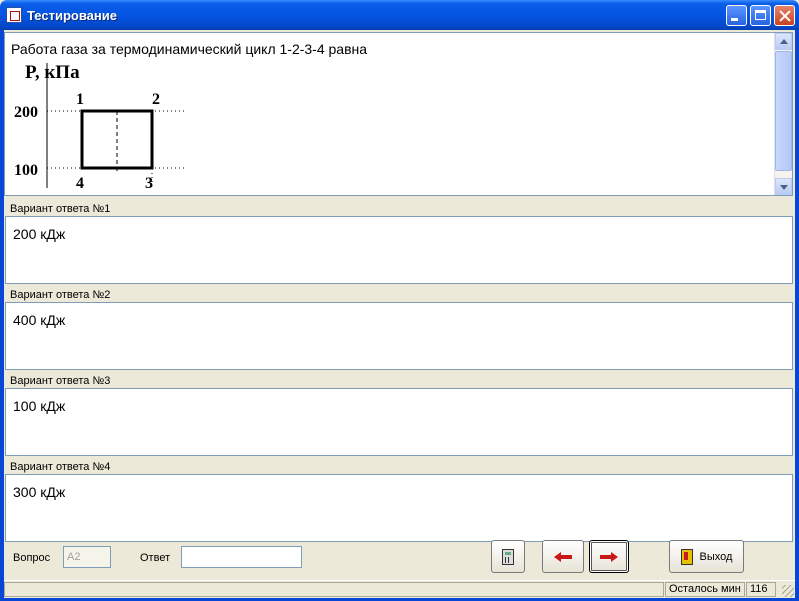 The image size is (799, 601). Describe the element at coordinates (783, 111) in the screenshot. I see `scroll-thumb` at that location.